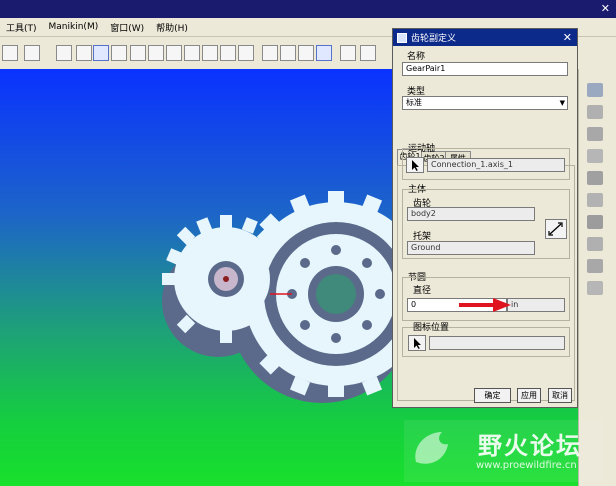 This screenshot has width=616, height=486. Describe the element at coordinates (414, 102) in the screenshot. I see `type-select-value: 标准` at that location.